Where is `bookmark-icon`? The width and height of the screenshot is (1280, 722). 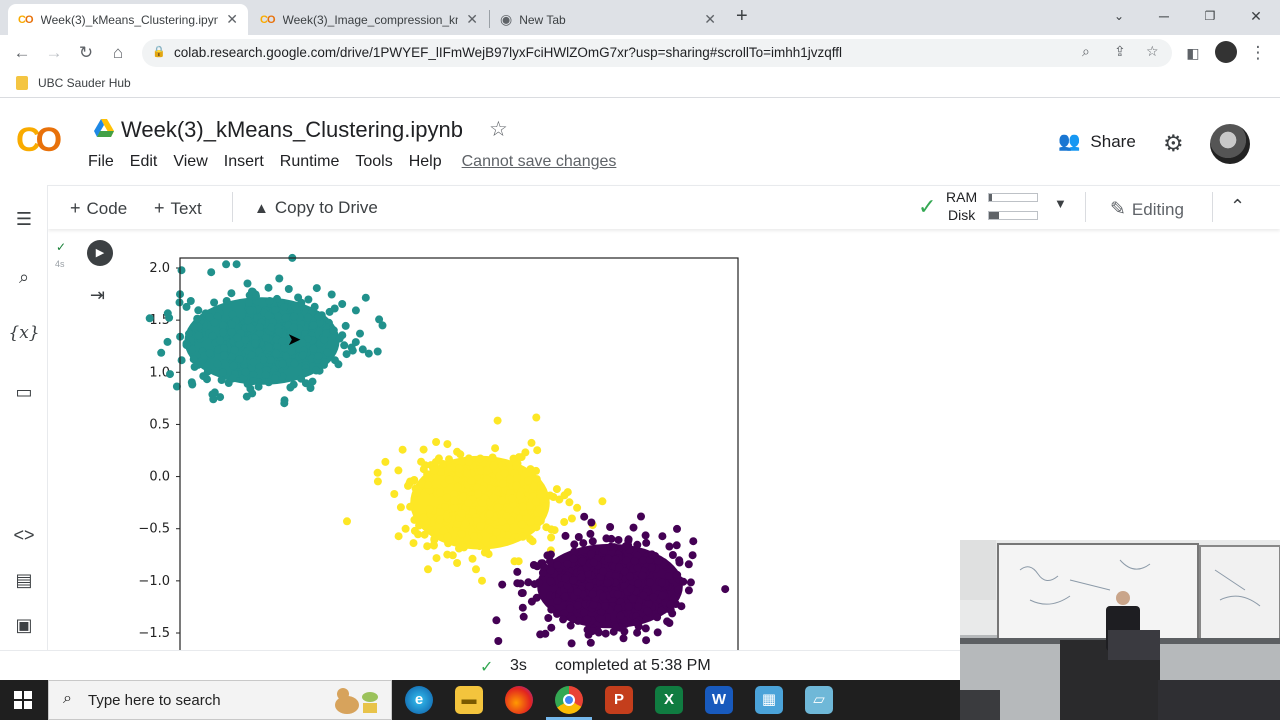
bookmark-icon is located at coordinates (22, 83).